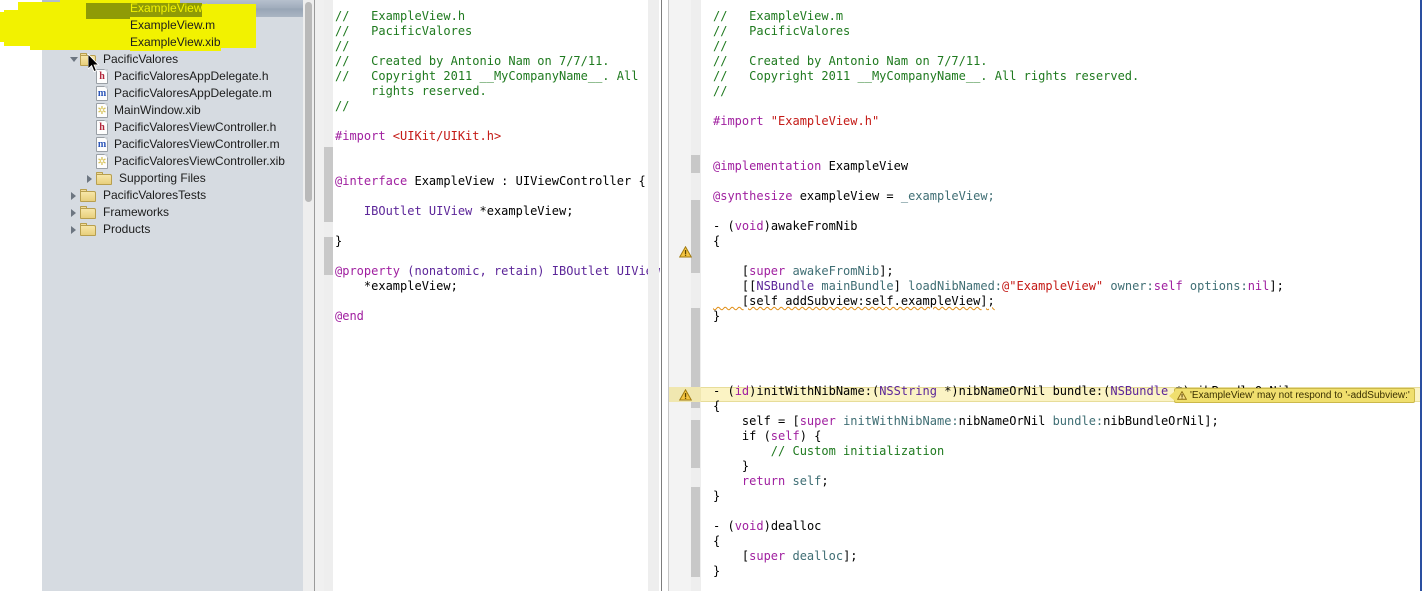 The width and height of the screenshot is (1422, 591). What do you see at coordinates (172, 229) in the screenshot?
I see `navigator-row: Products` at bounding box center [172, 229].